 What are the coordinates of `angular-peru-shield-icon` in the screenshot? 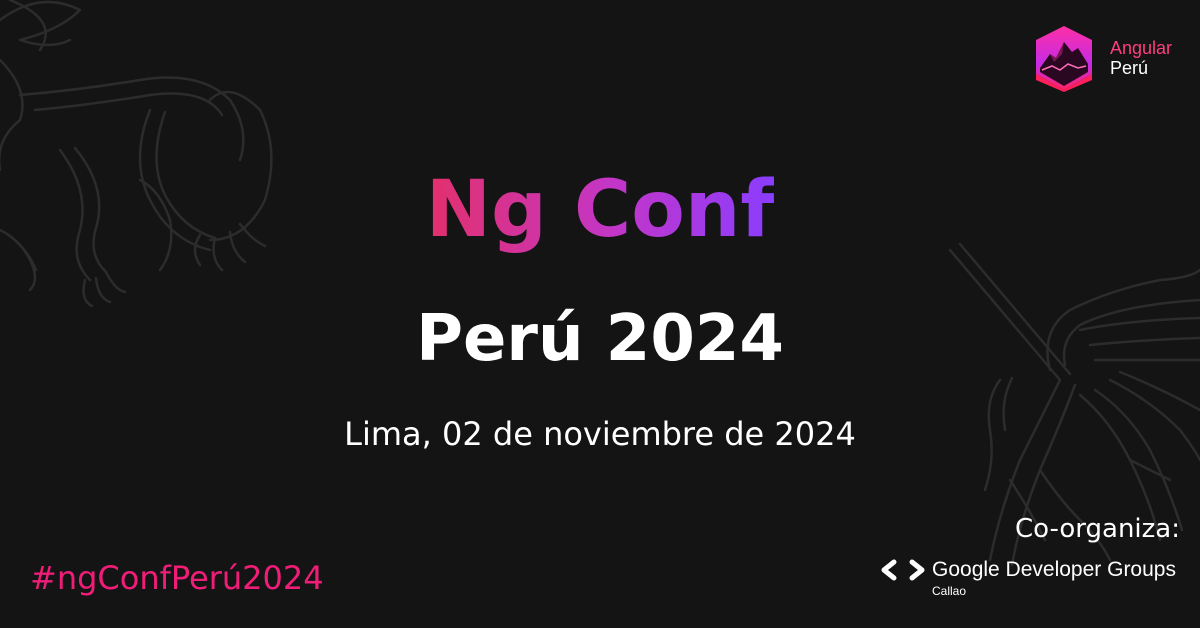 It's located at (1064, 59).